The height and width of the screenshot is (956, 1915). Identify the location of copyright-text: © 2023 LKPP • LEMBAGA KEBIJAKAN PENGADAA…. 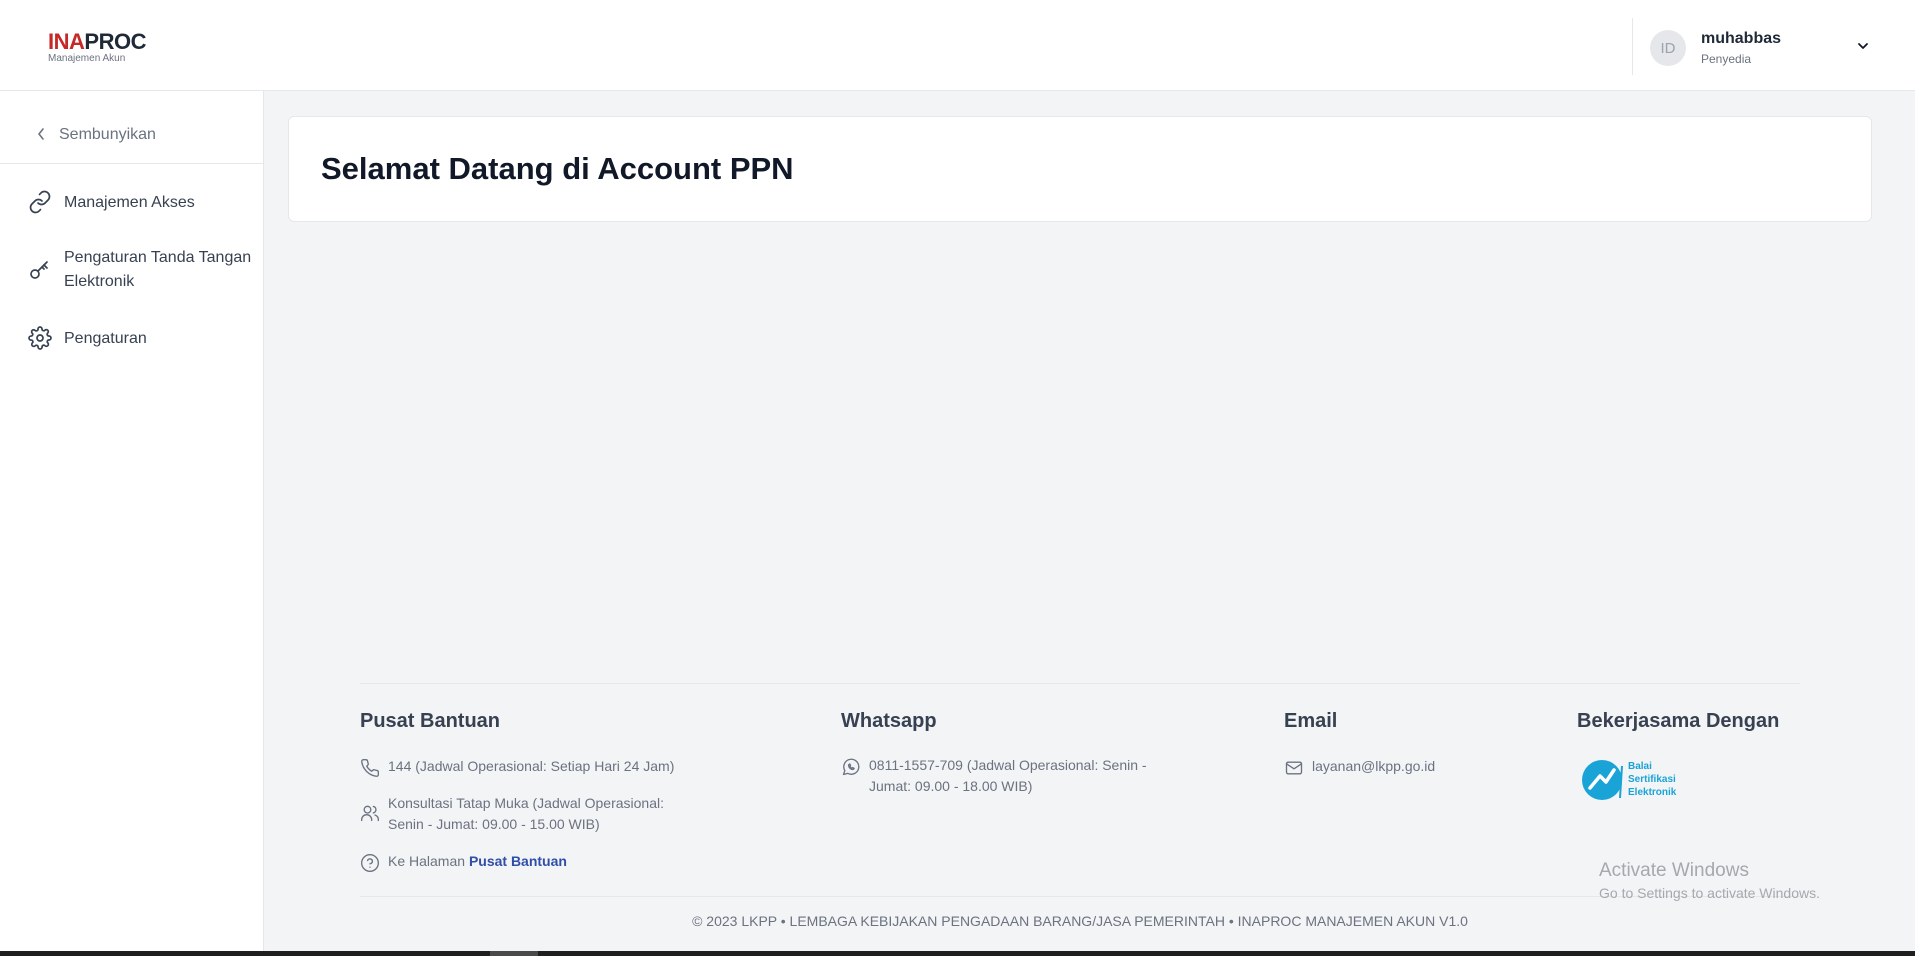
(1080, 921).